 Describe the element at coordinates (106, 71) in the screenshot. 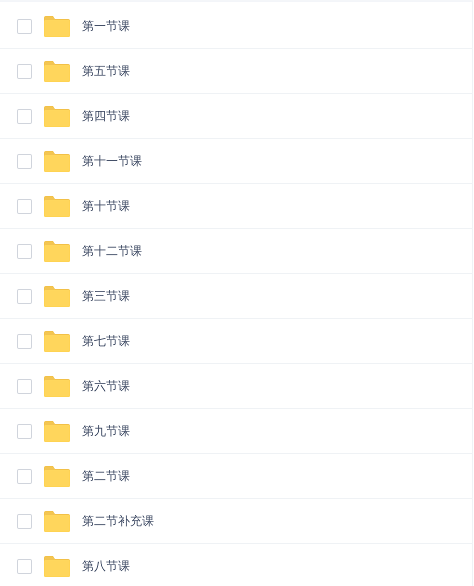

I see `folder-name: 第五节课` at that location.